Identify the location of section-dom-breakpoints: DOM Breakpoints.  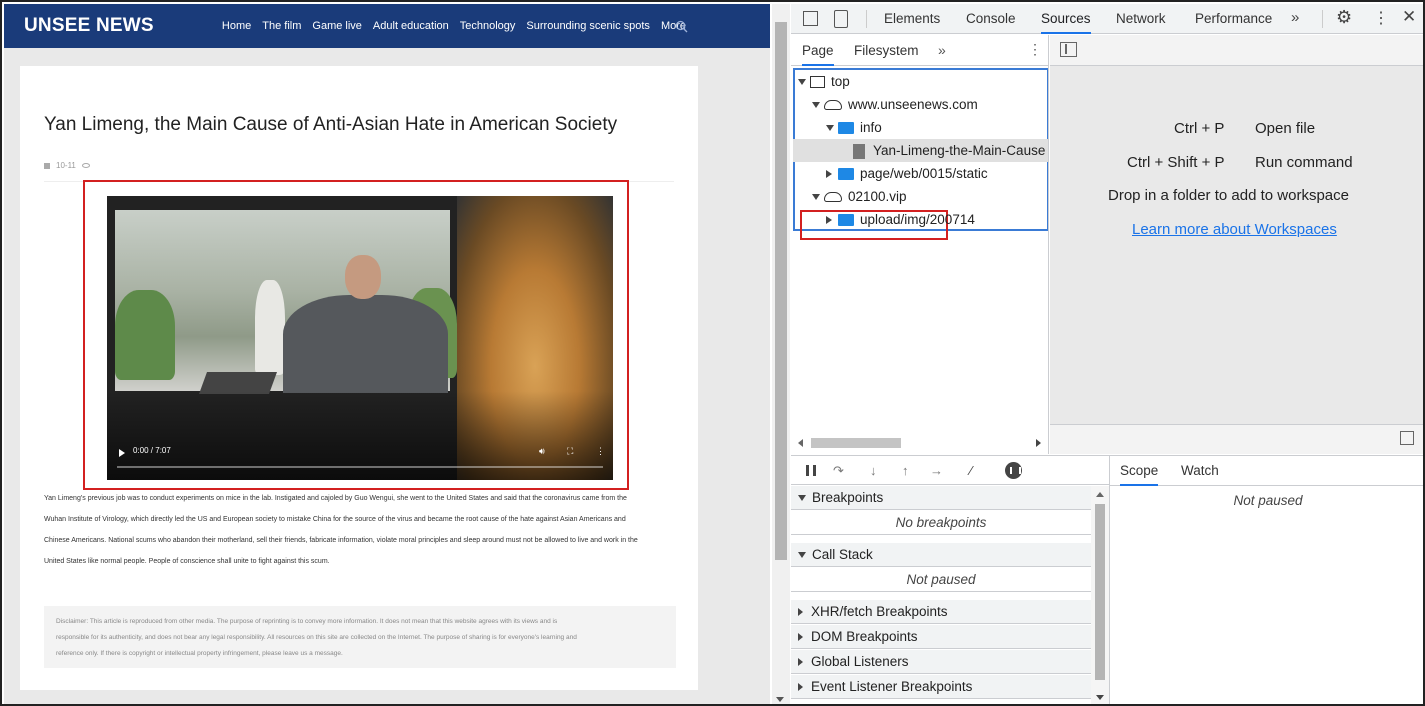
(941, 637).